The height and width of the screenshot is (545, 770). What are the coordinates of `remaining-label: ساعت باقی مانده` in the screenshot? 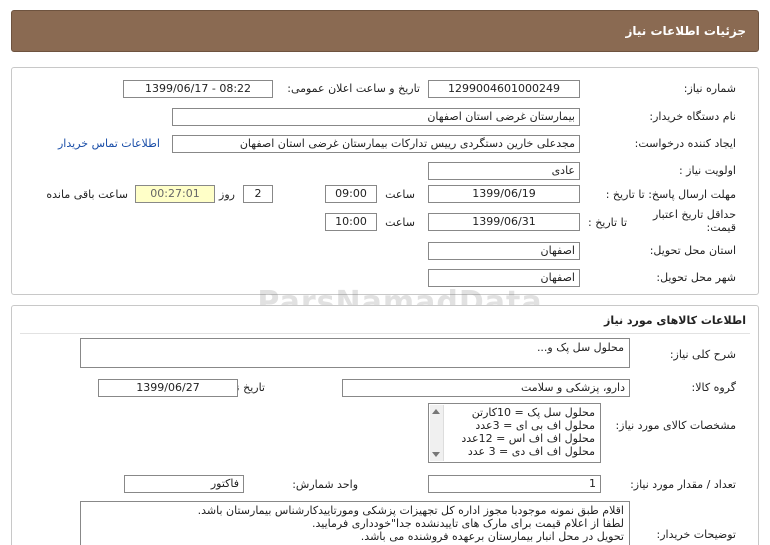 It's located at (87, 194).